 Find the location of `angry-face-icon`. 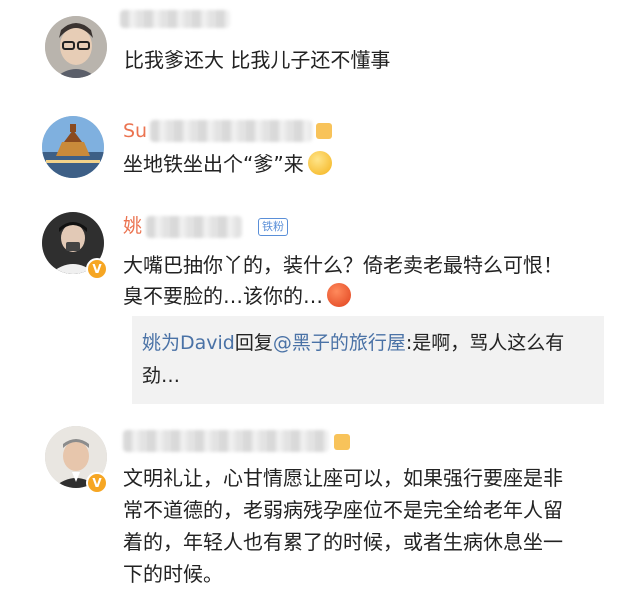

angry-face-icon is located at coordinates (339, 295).